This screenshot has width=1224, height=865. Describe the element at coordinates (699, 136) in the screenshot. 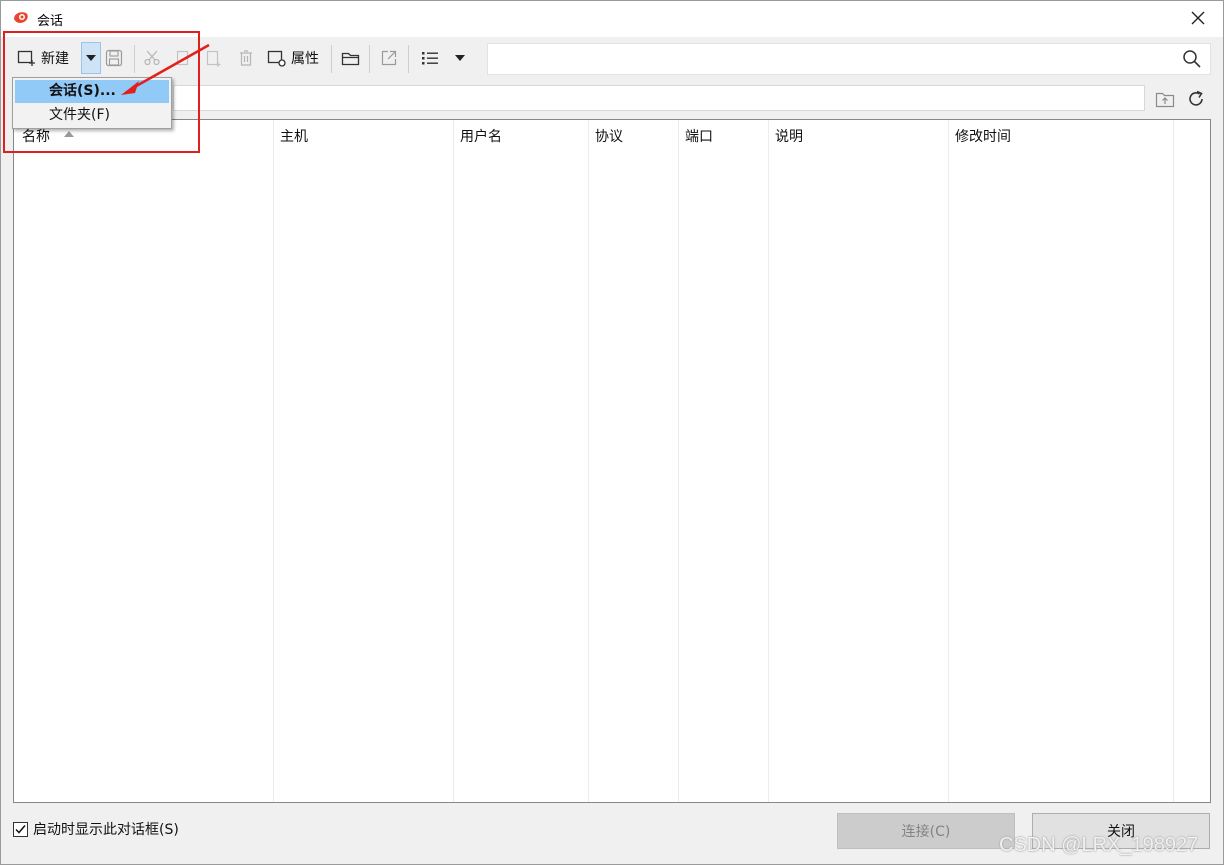

I see `column-header-port: 端口` at that location.